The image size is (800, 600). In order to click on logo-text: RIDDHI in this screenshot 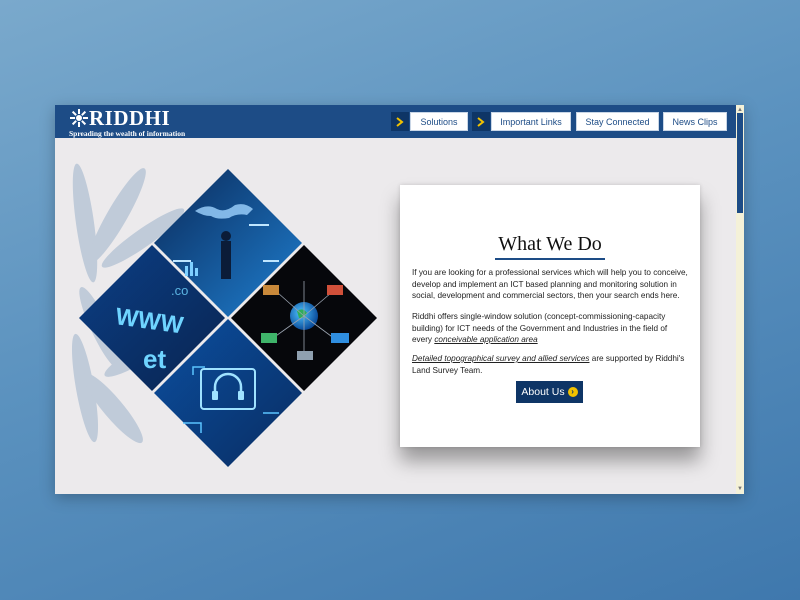, I will do `click(130, 118)`.